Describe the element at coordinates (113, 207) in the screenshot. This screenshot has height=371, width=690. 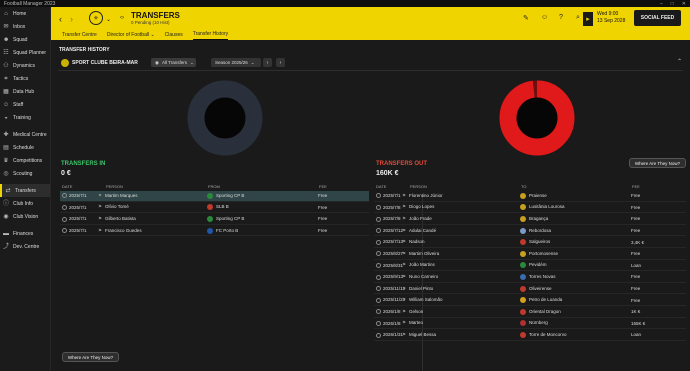
I see `person-name: ⚑ Olívio Tomé` at that location.